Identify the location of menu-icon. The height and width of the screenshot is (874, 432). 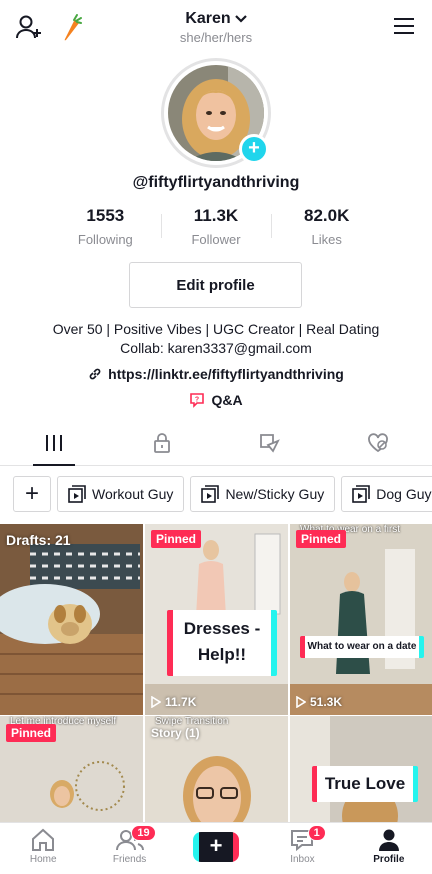
(404, 26).